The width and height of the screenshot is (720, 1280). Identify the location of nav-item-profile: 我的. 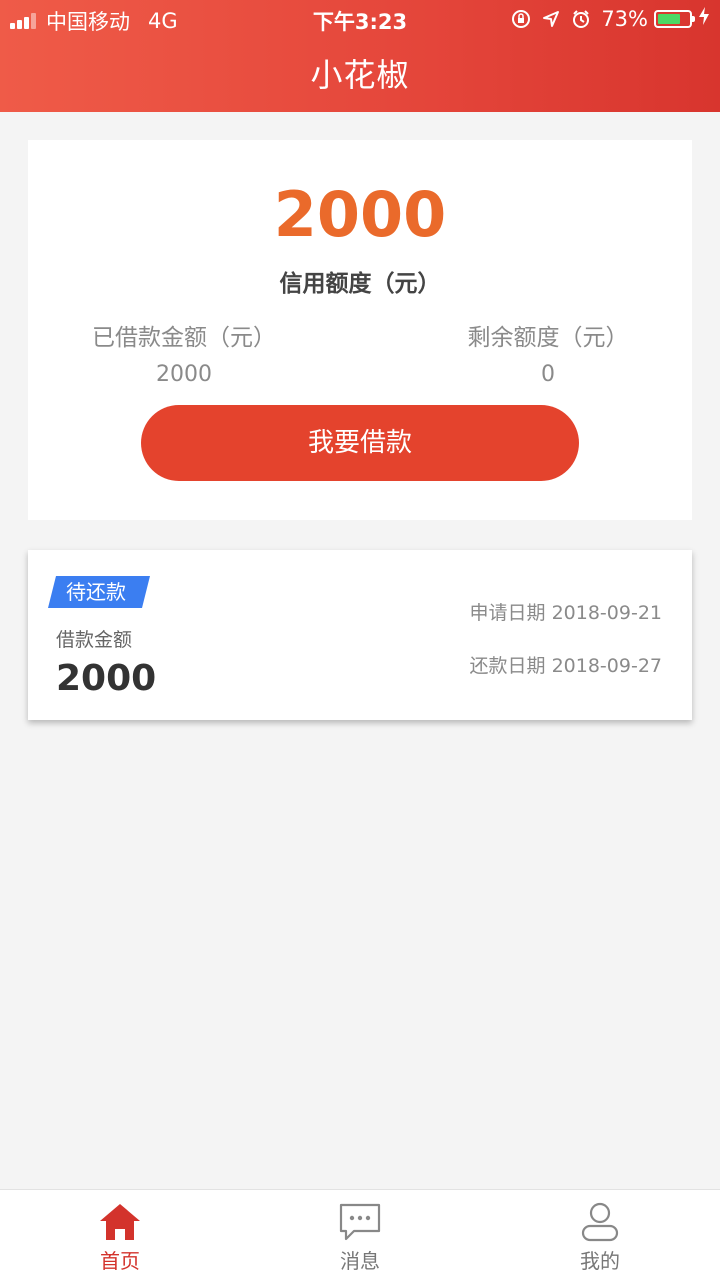
(600, 1235).